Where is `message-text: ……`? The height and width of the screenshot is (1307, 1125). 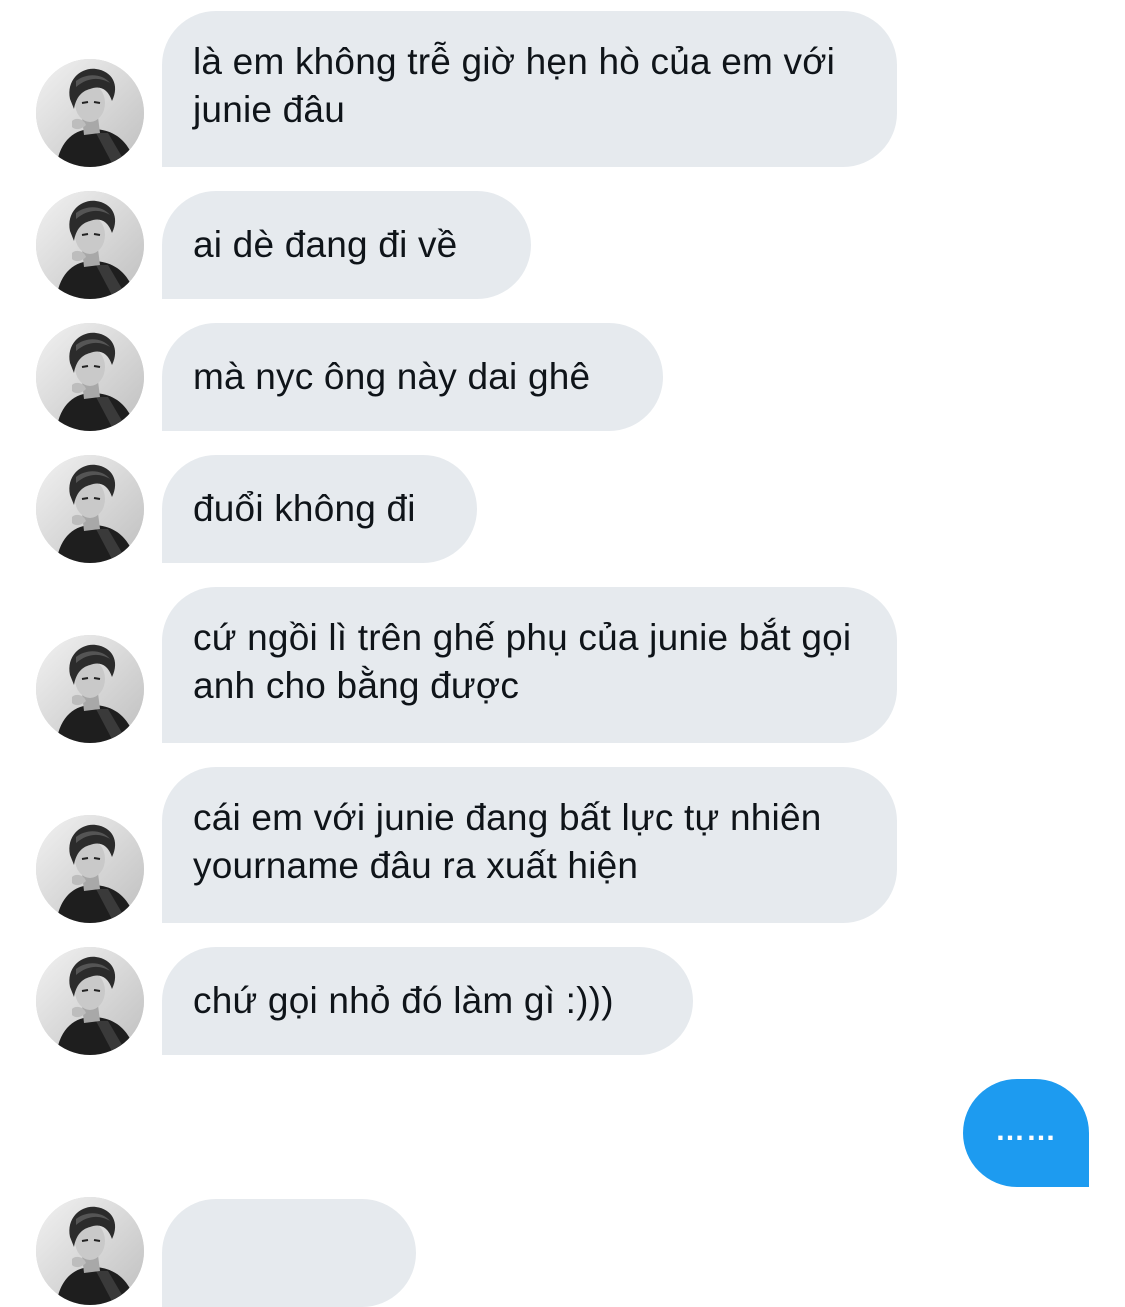
message-text: …… is located at coordinates (1026, 1130).